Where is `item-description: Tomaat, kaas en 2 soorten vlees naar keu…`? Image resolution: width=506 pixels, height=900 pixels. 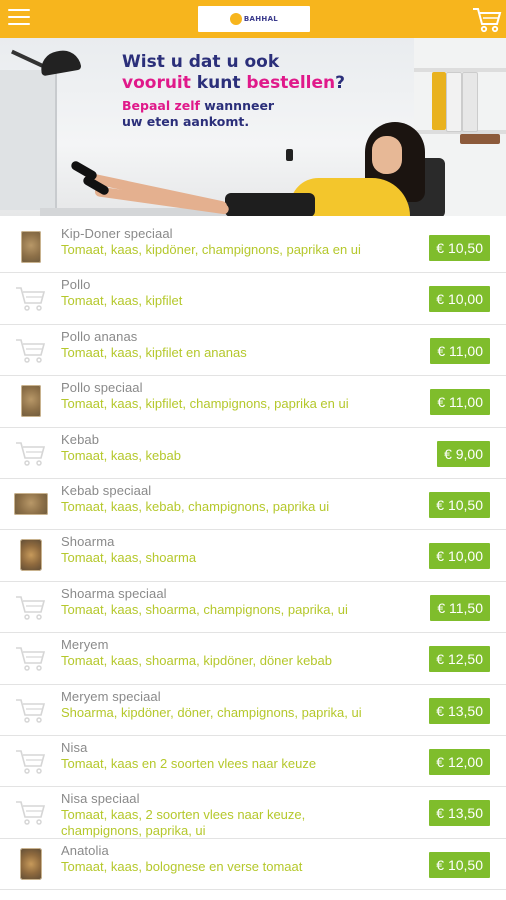
item-description: Tomaat, kaas en 2 soorten vlees naar keu… is located at coordinates (189, 763).